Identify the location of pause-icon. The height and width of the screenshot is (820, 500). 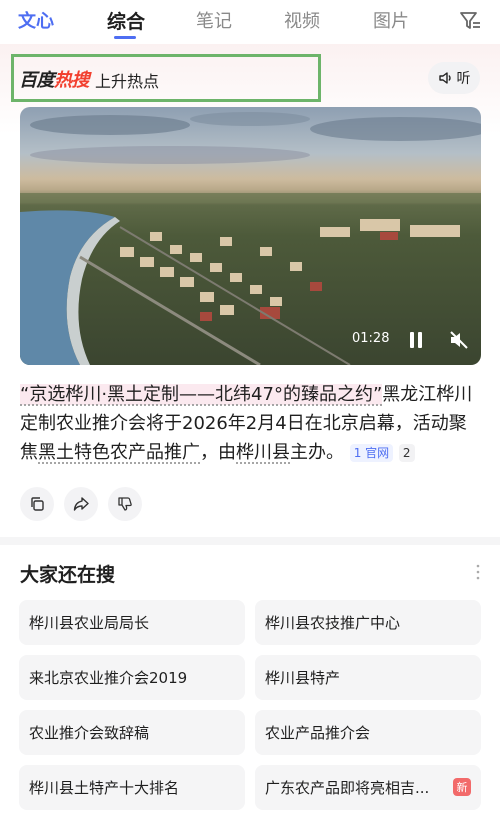
(416, 340).